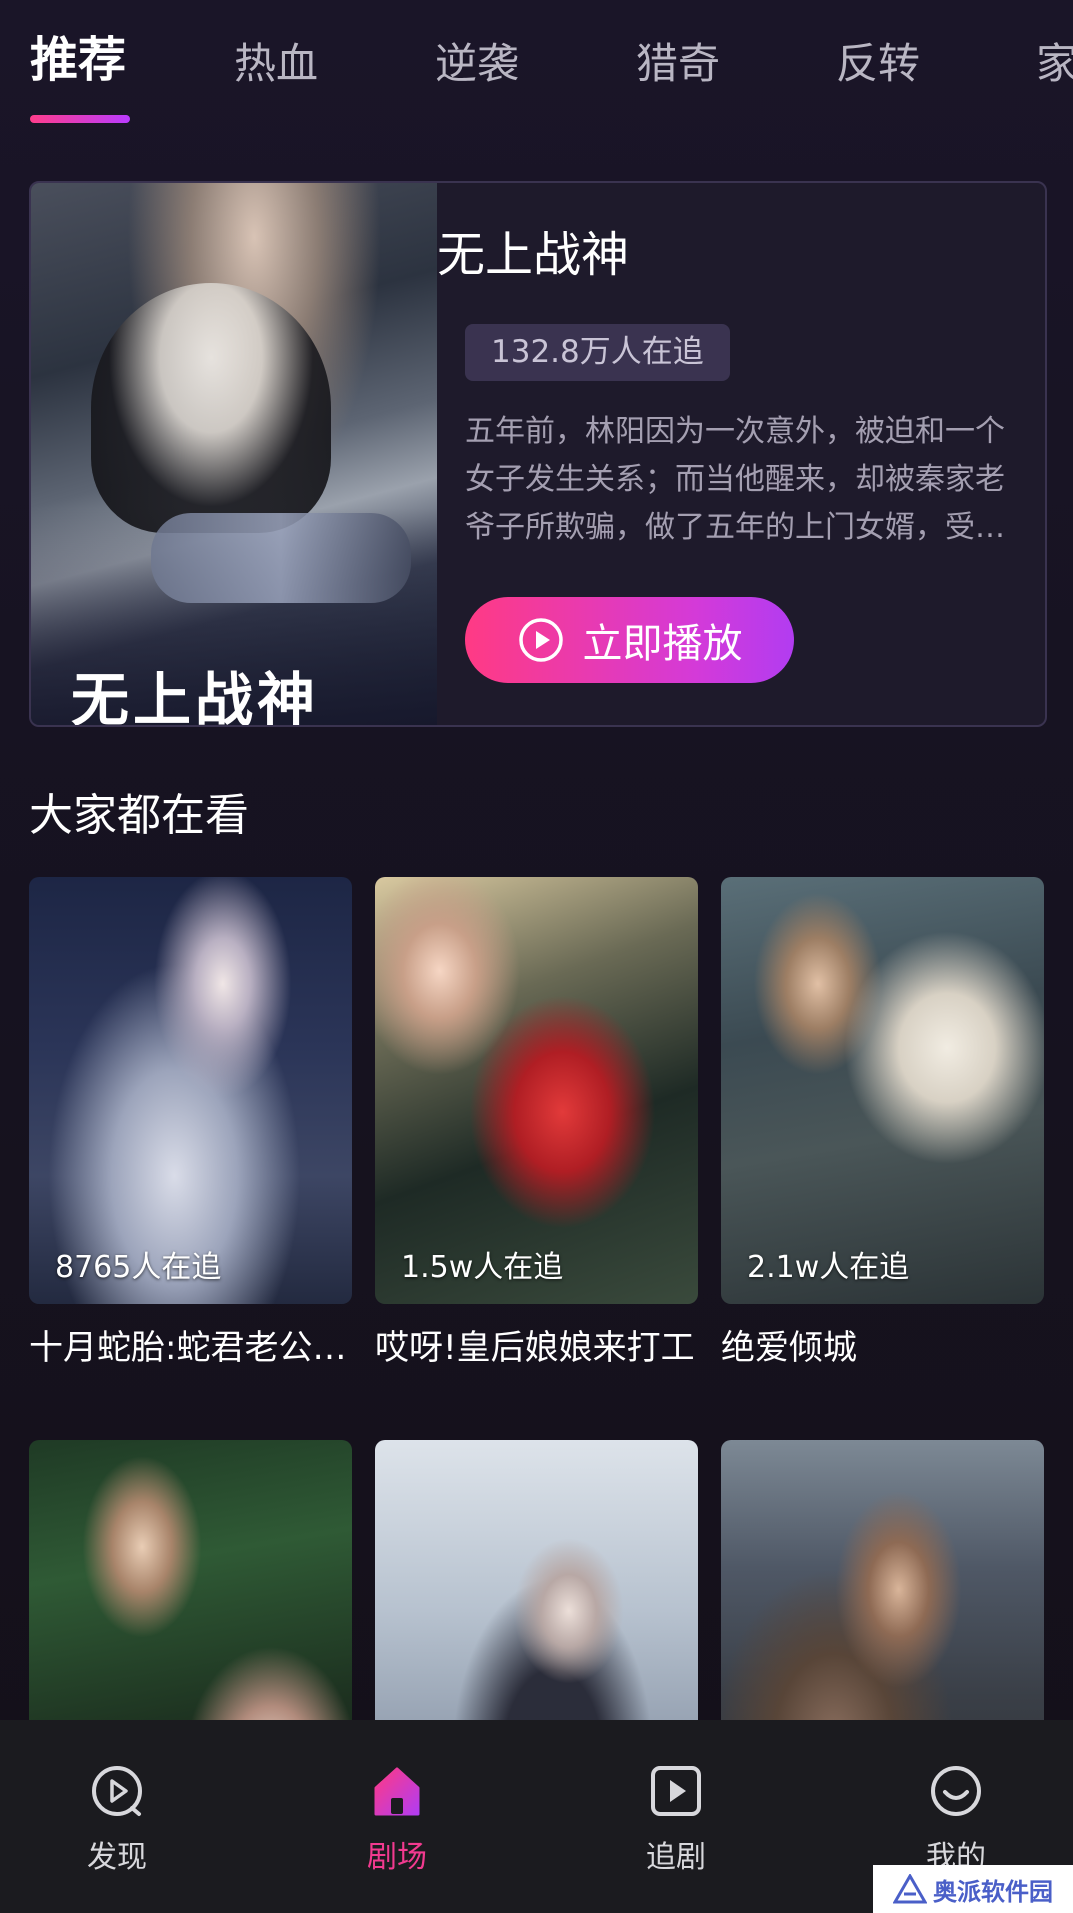 The height and width of the screenshot is (1913, 1073). Describe the element at coordinates (662, 644) in the screenshot. I see `play-now-label: 立即播放` at that location.